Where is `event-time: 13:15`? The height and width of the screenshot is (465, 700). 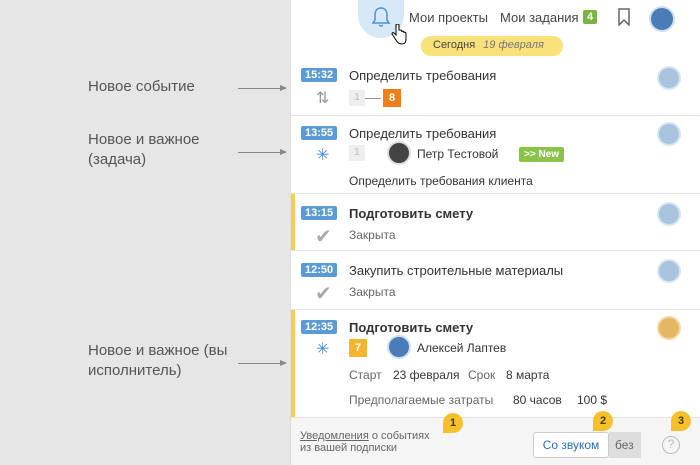
event-time: 13:15 is located at coordinates (319, 213).